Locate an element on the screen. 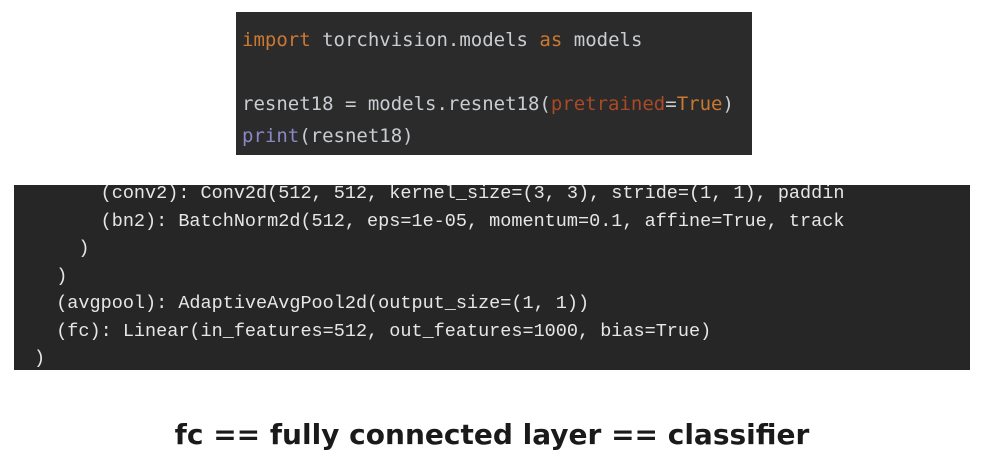  value-true: True is located at coordinates (699, 104).